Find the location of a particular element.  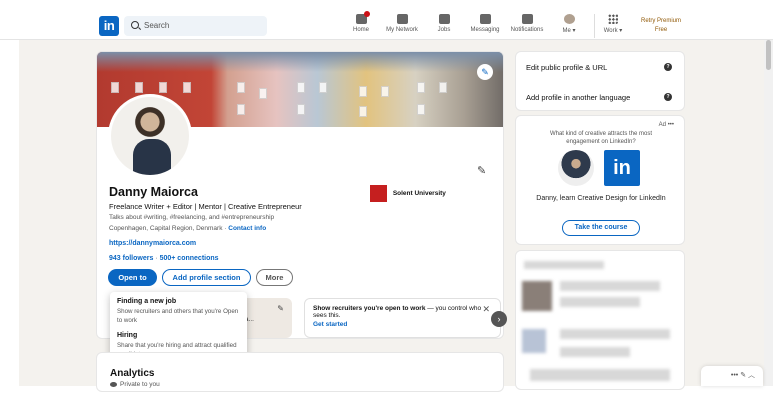

open-to-button: Open to is located at coordinates (132, 277).